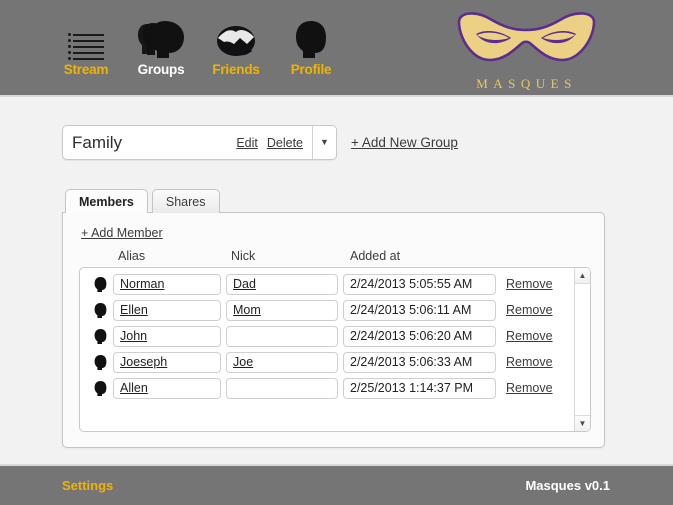 This screenshot has height=505, width=673. I want to click on nav-item-stream: Stream, so click(86, 46).